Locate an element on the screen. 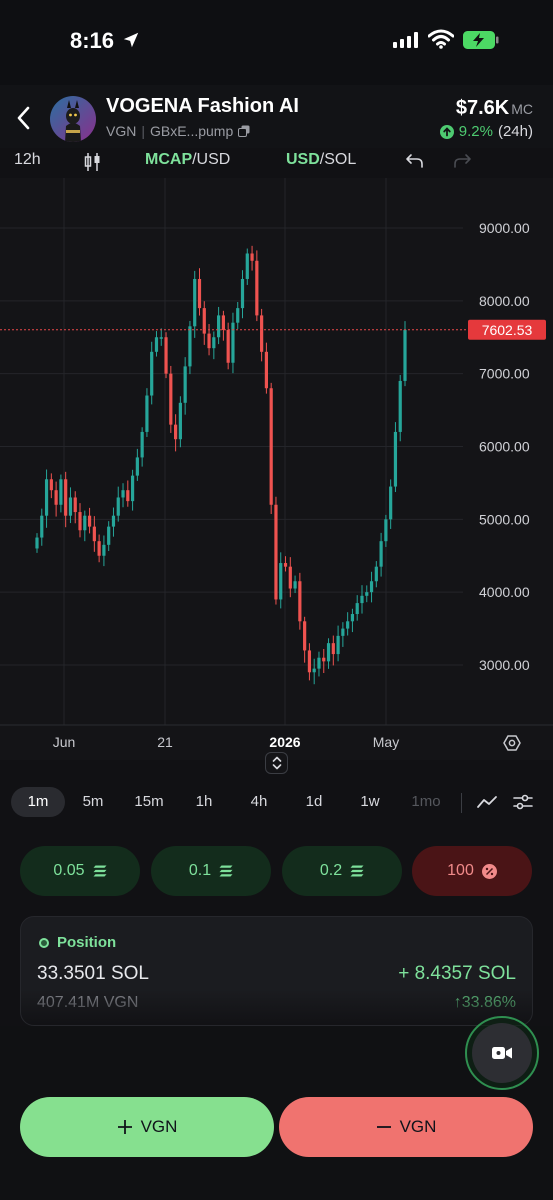 The width and height of the screenshot is (553, 1200). expand-vertical-icon is located at coordinates (276, 763).